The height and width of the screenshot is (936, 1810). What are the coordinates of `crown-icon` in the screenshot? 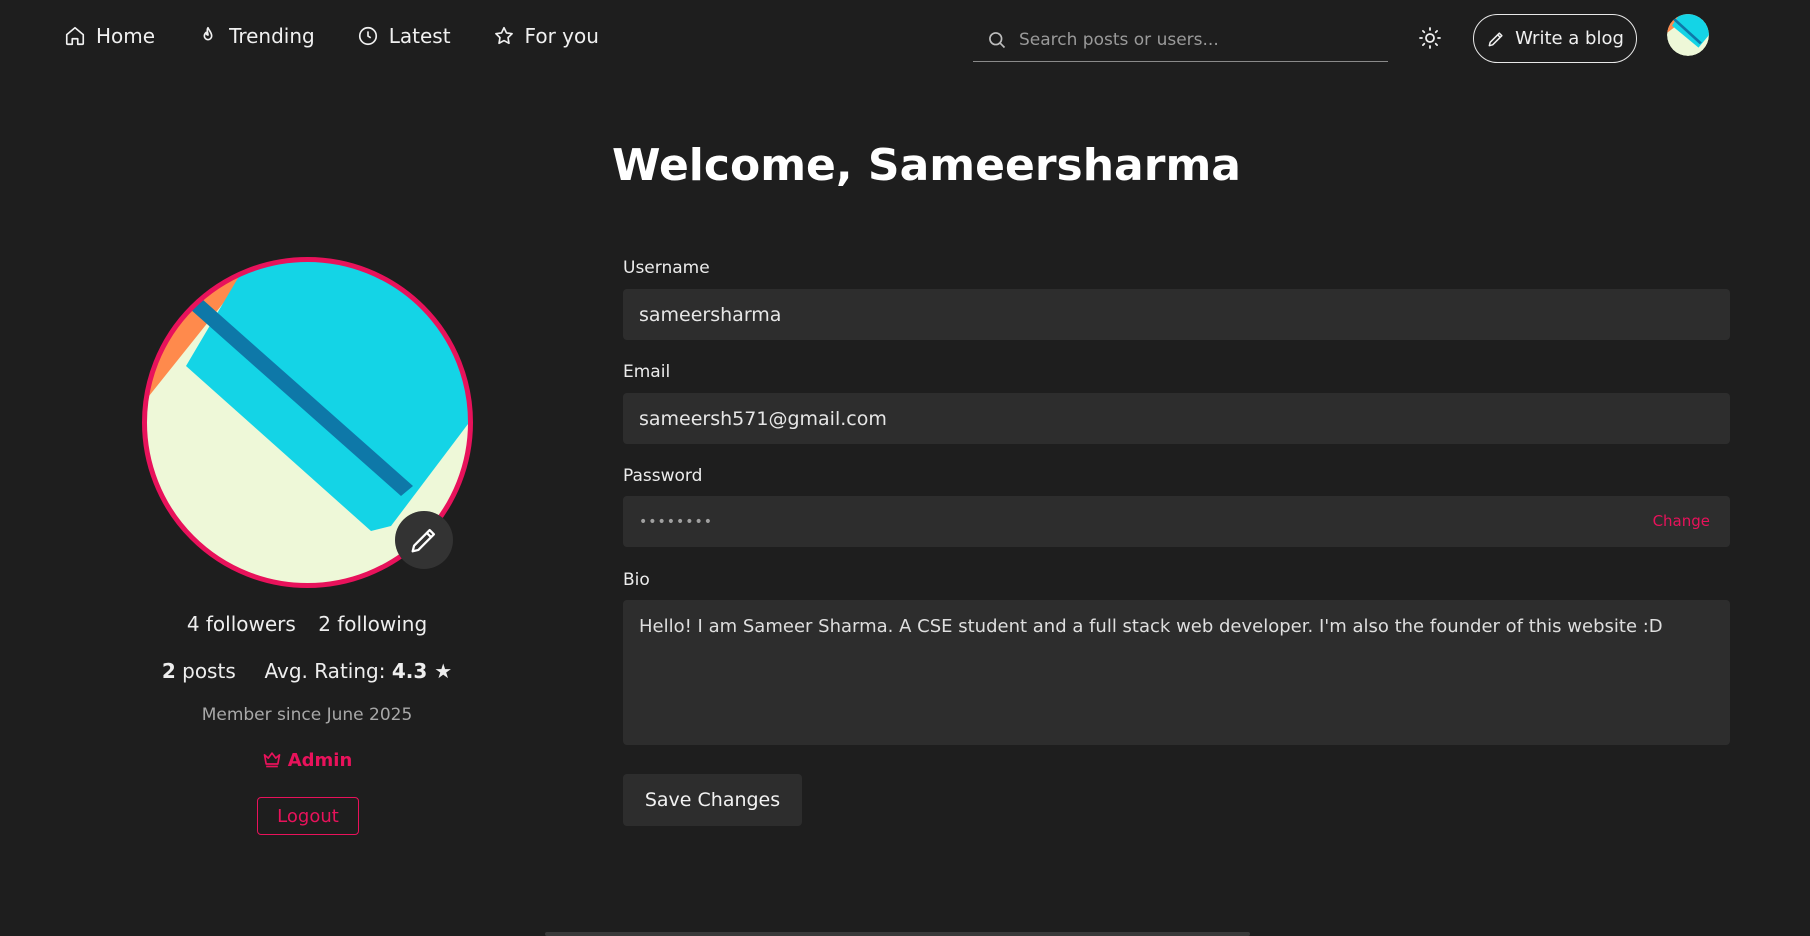 It's located at (272, 760).